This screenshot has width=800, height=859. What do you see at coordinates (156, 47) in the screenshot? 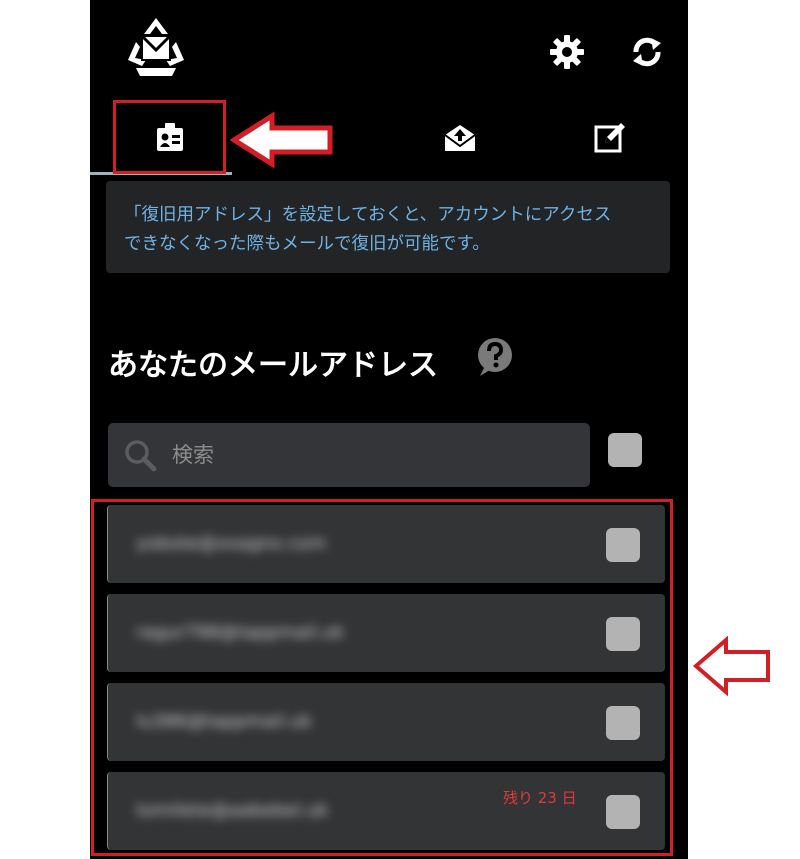
I see `recycle-mail-logo` at bounding box center [156, 47].